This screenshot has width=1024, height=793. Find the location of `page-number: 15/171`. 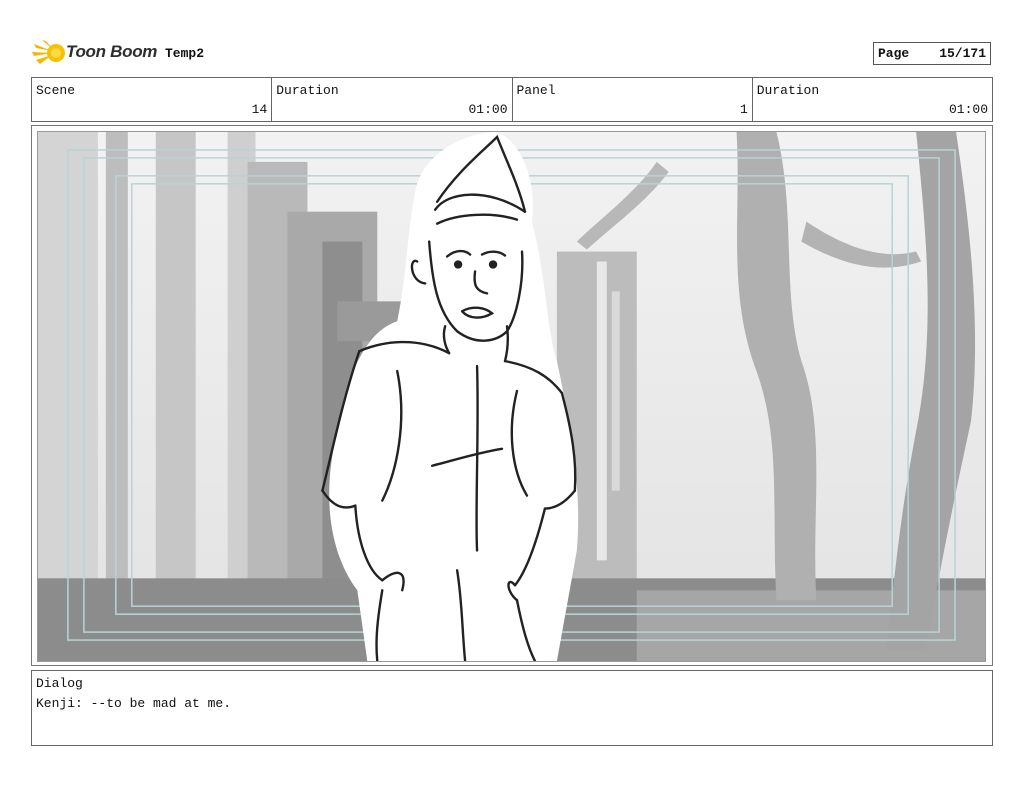

page-number: 15/171 is located at coordinates (962, 53).